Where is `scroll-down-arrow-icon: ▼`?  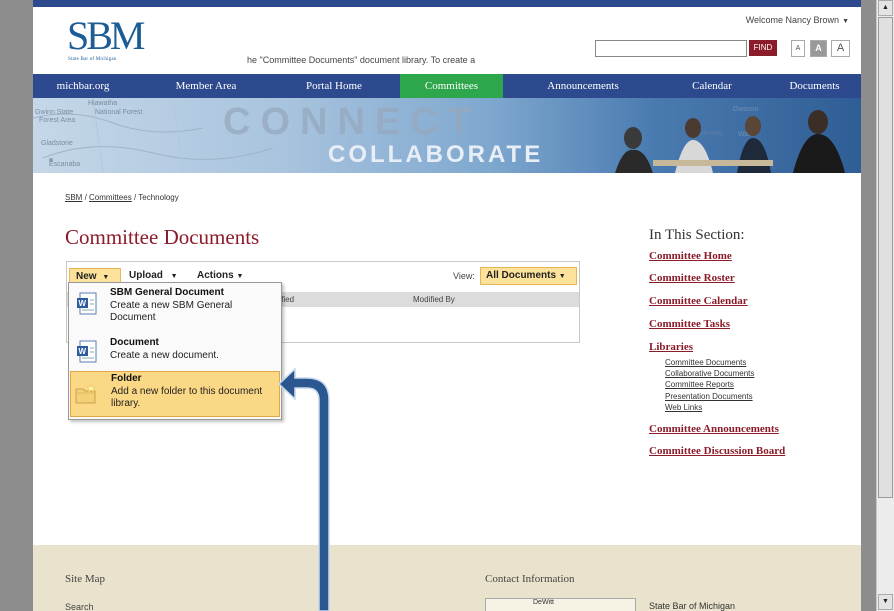 scroll-down-arrow-icon: ▼ is located at coordinates (885, 602).